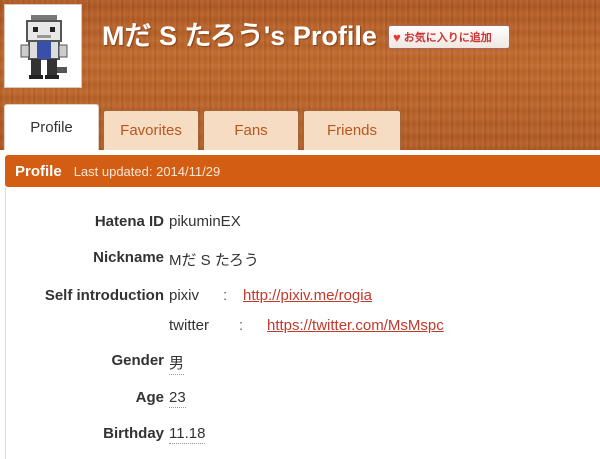  What do you see at coordinates (397, 37) in the screenshot?
I see `heart-icon: ♥` at bounding box center [397, 37].